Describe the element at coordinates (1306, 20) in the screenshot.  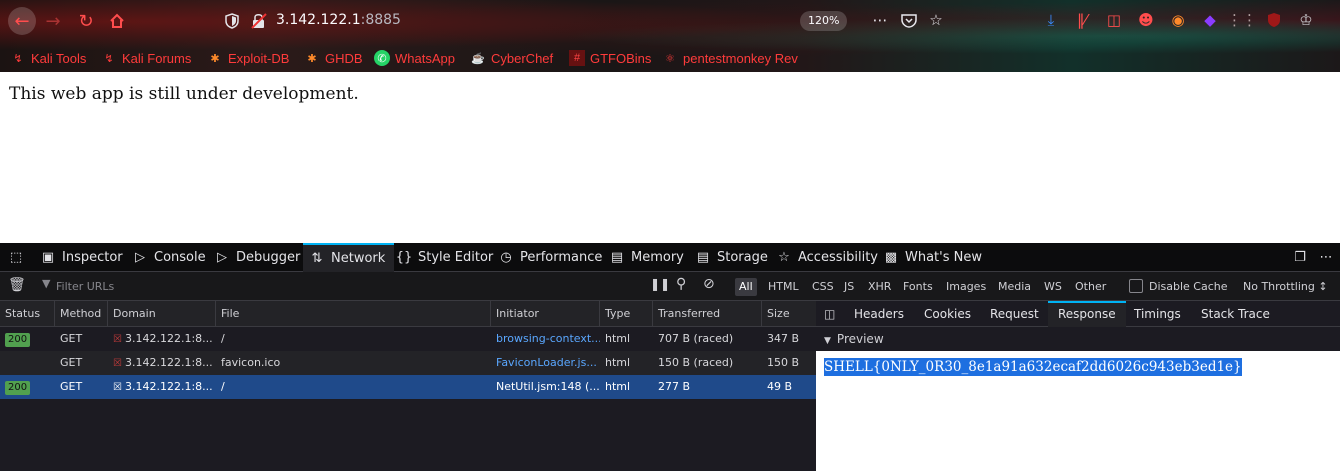
I see `extension-puzzle-icon: ♔` at that location.